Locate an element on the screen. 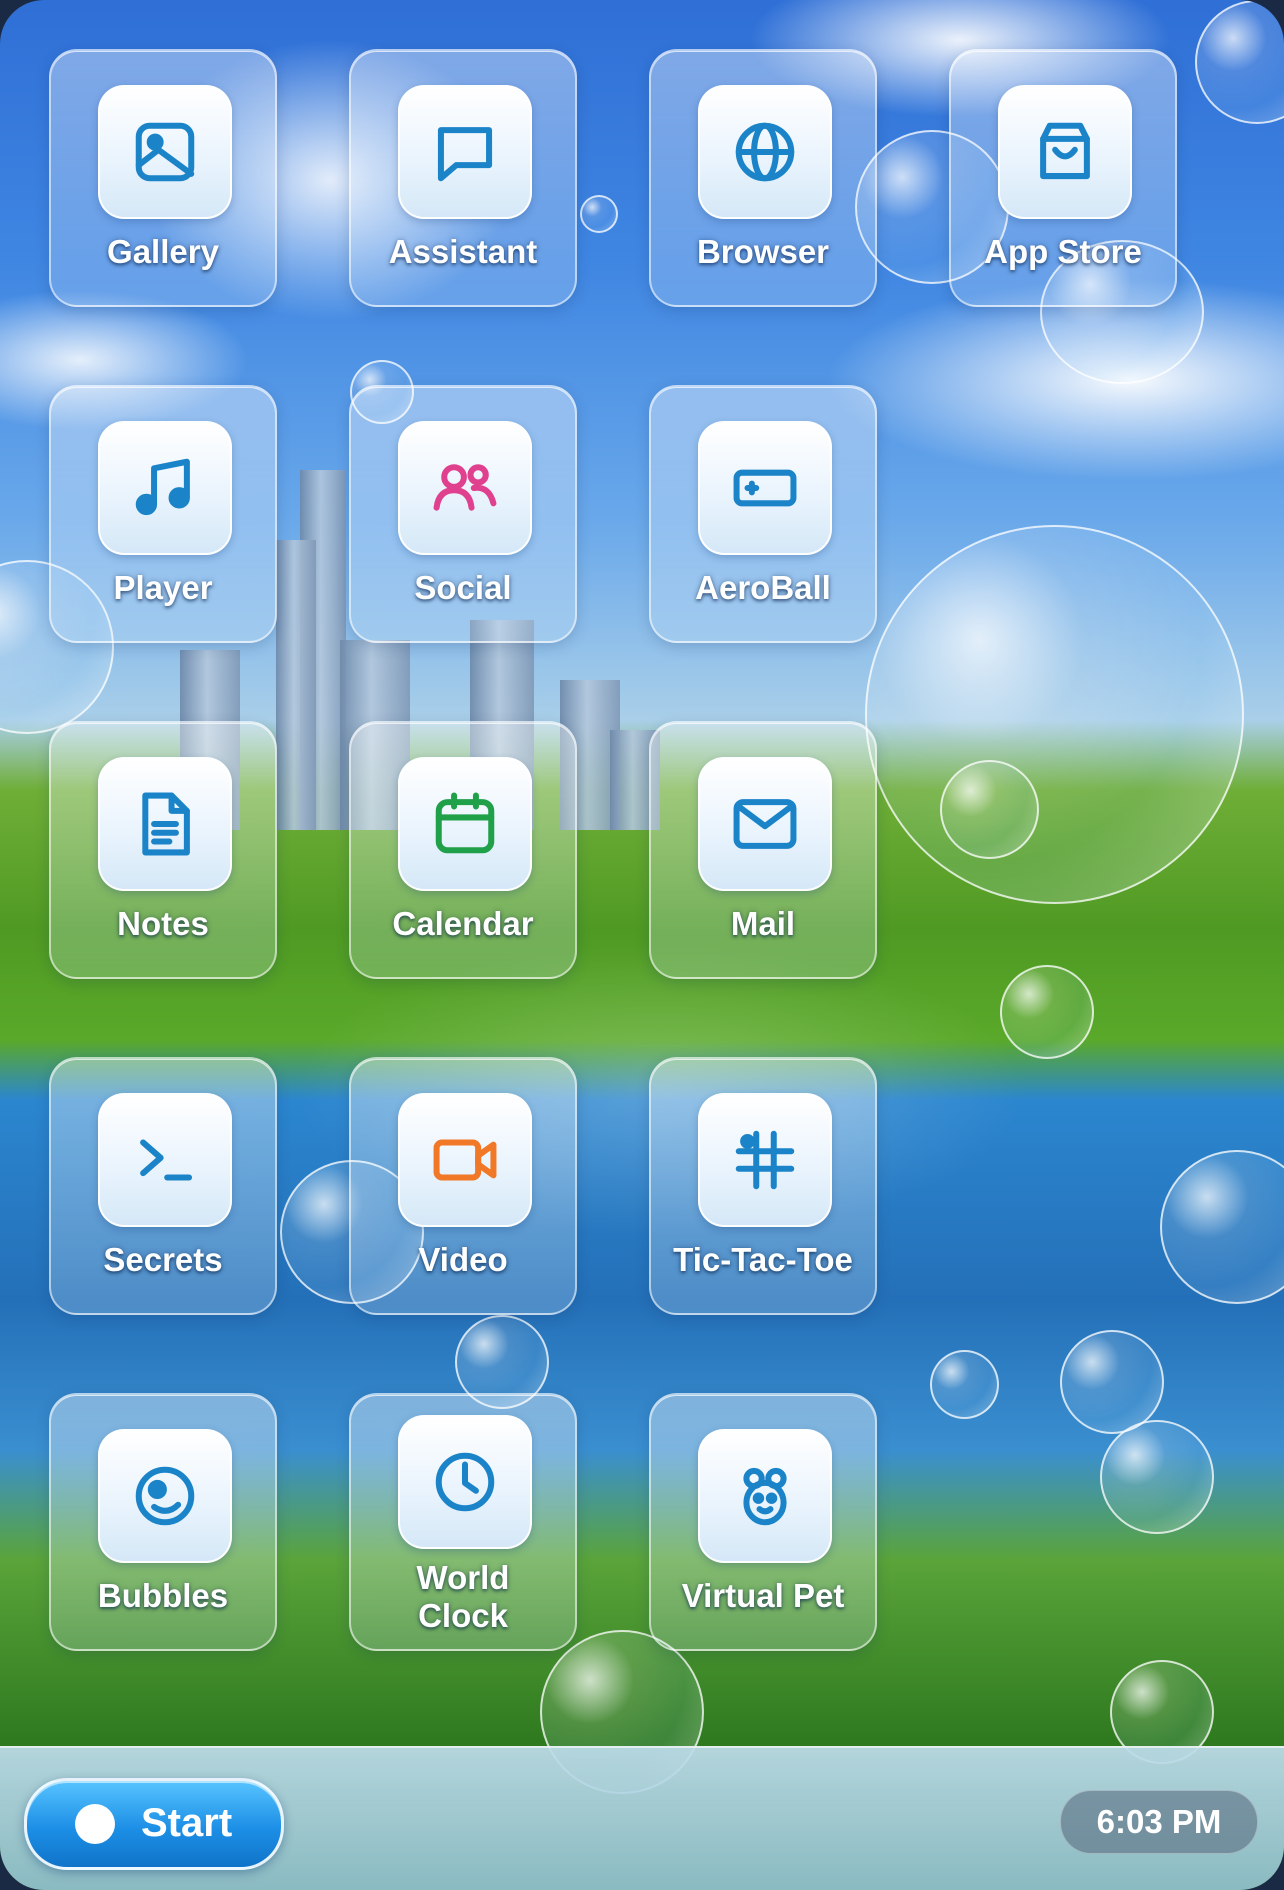 The width and height of the screenshot is (1284, 1890). app-aeroball-tile is located at coordinates (765, 488).